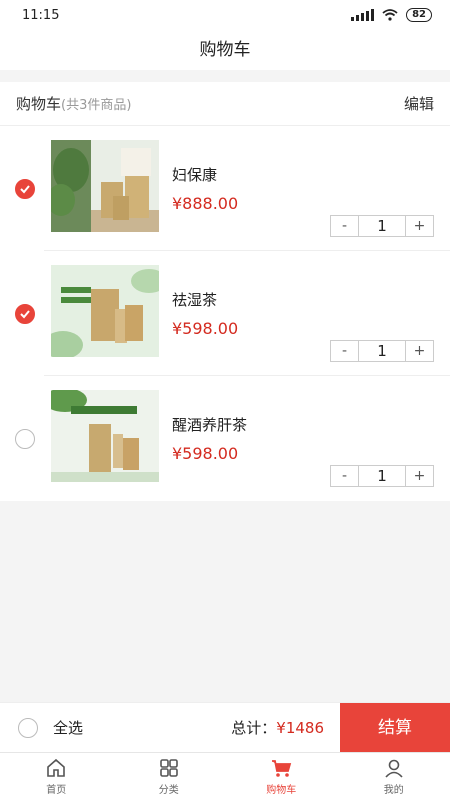  What do you see at coordinates (419, 15) in the screenshot?
I see `battery-indicator: 82` at bounding box center [419, 15].